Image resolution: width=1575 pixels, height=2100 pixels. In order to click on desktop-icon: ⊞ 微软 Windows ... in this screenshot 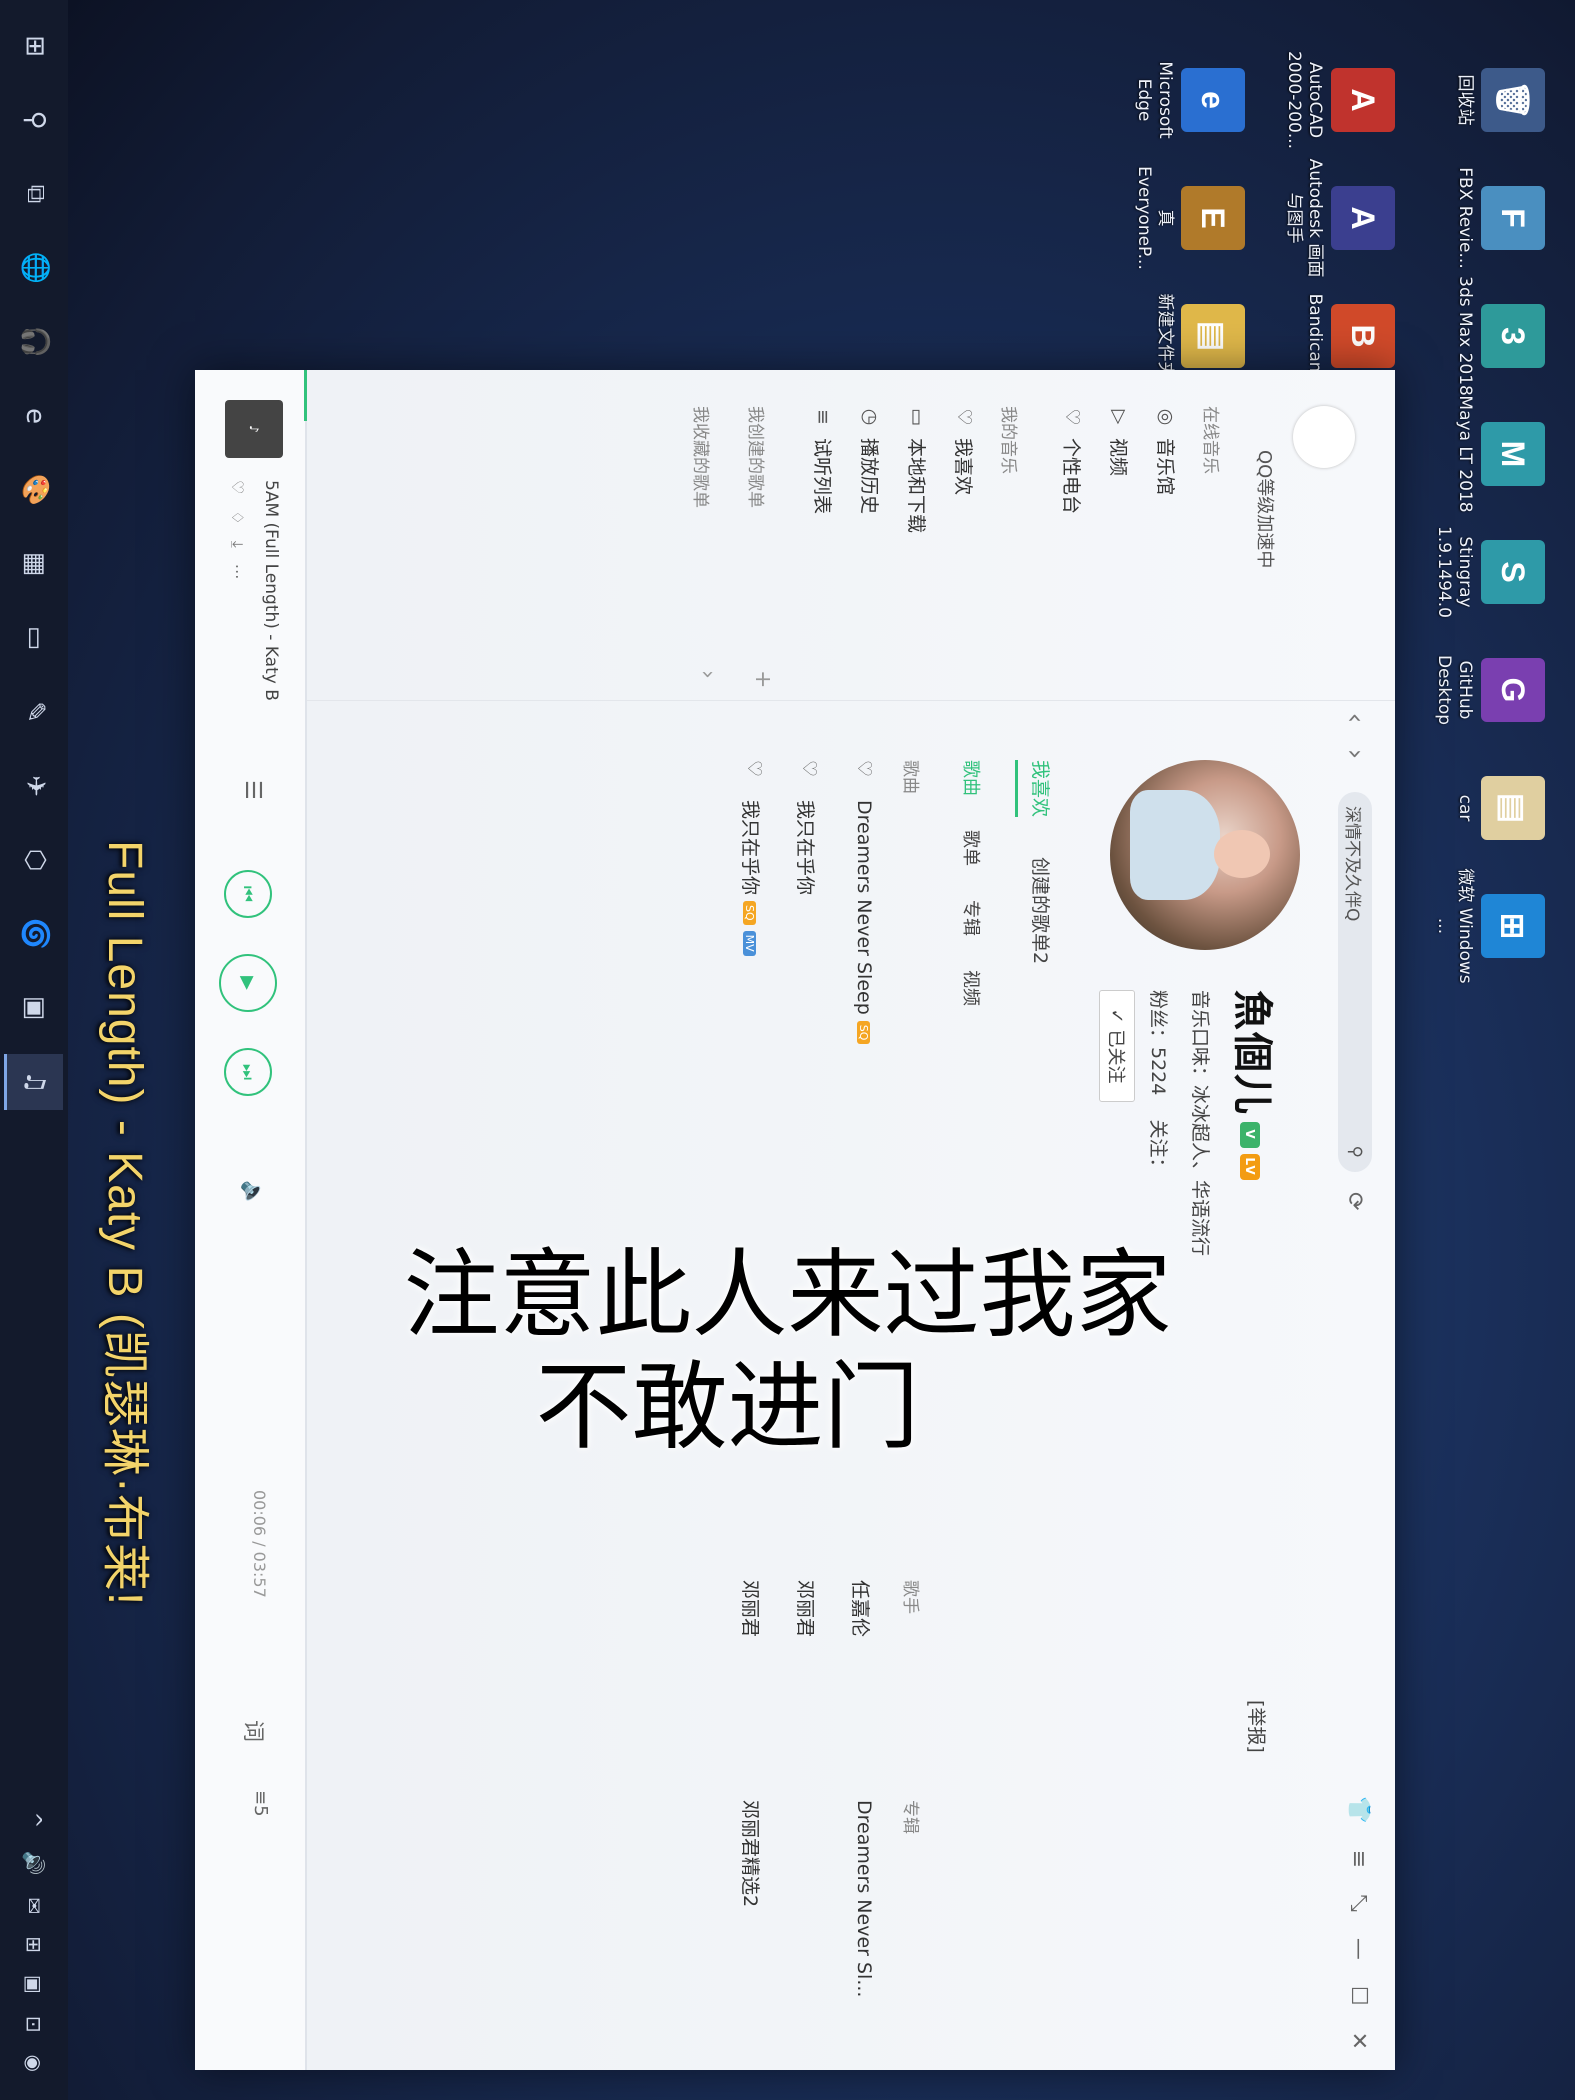, I will do `click(1489, 926)`.